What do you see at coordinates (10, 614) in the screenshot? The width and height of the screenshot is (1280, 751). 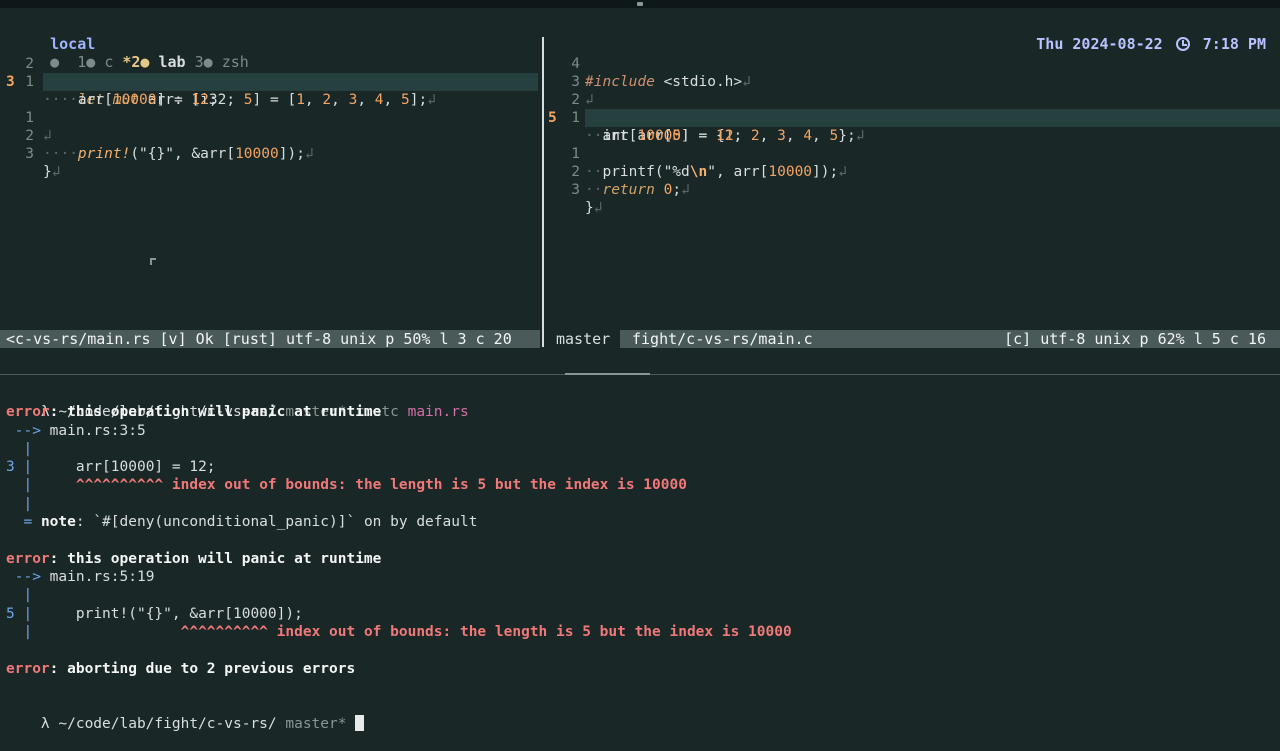 I see `source-line-number: 5` at bounding box center [10, 614].